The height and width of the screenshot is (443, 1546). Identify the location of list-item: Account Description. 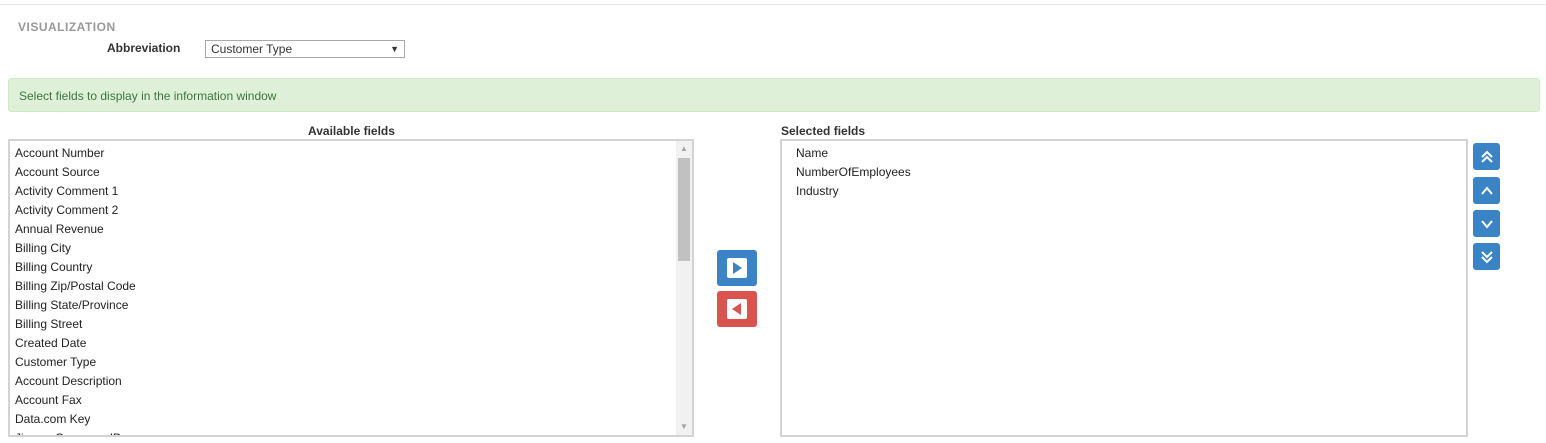
(351, 381).